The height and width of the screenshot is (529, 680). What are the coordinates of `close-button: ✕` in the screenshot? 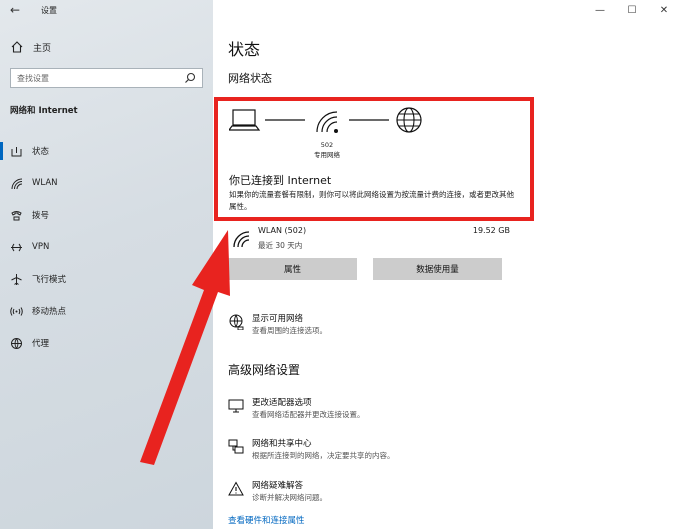 It's located at (664, 10).